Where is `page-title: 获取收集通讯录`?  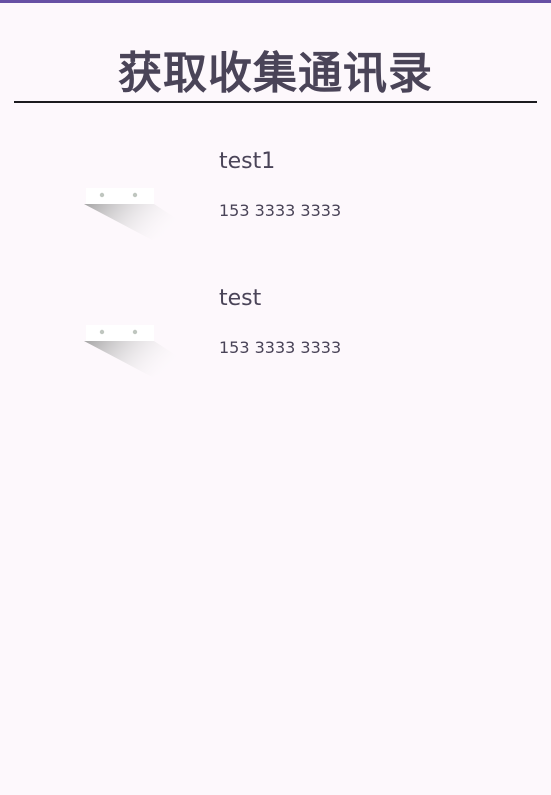
page-title: 获取收集通讯录 is located at coordinates (275, 73).